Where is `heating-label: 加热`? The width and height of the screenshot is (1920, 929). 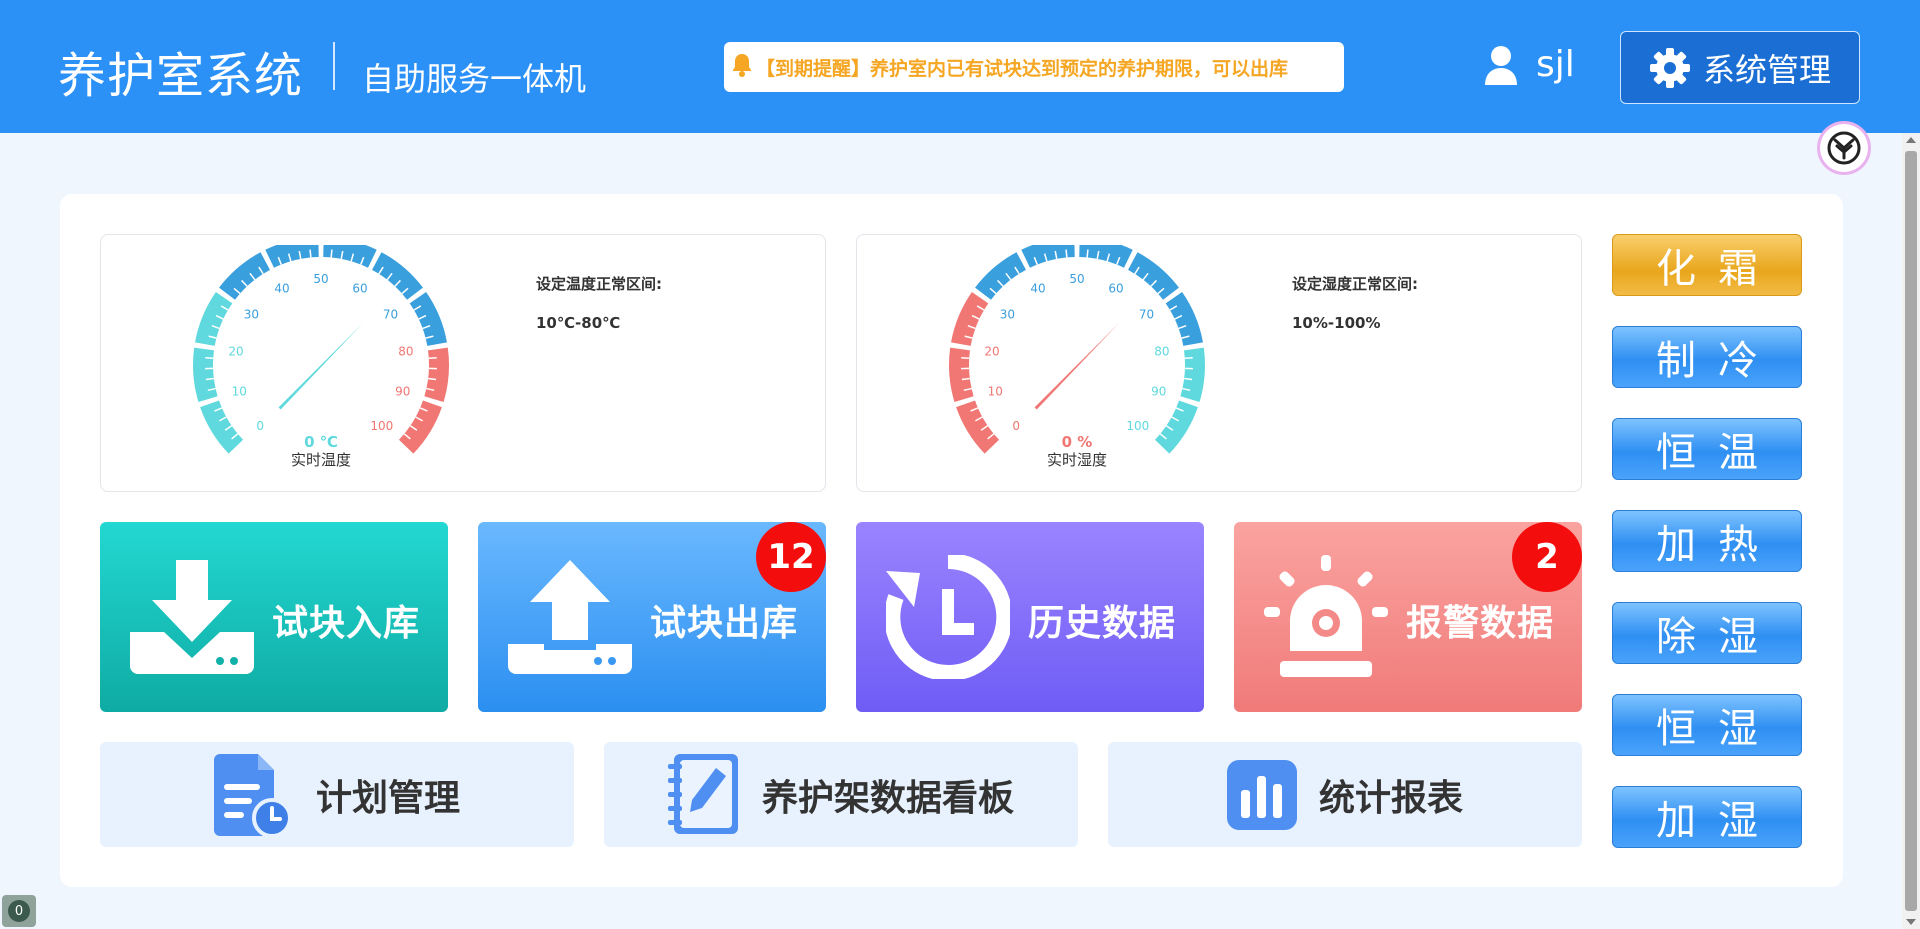
heating-label: 加热 is located at coordinates (1718, 545).